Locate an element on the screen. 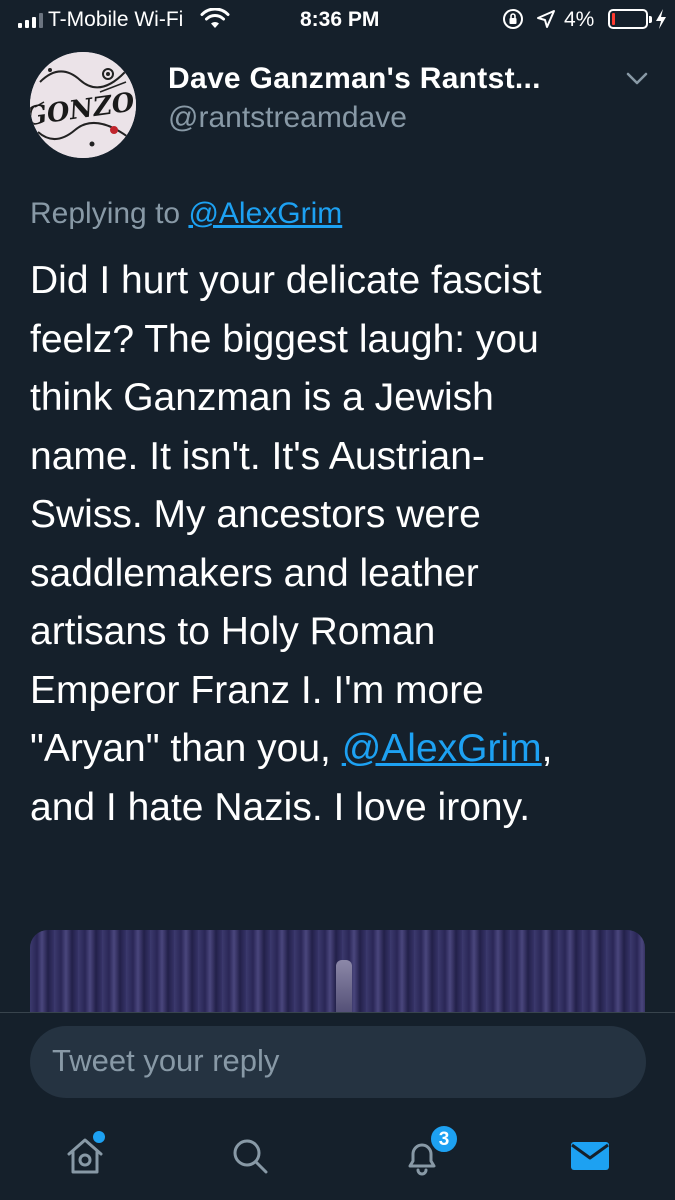 The width and height of the screenshot is (675, 1200). tweet-text-line: Emperor Franz I. I'm more is located at coordinates (257, 690).